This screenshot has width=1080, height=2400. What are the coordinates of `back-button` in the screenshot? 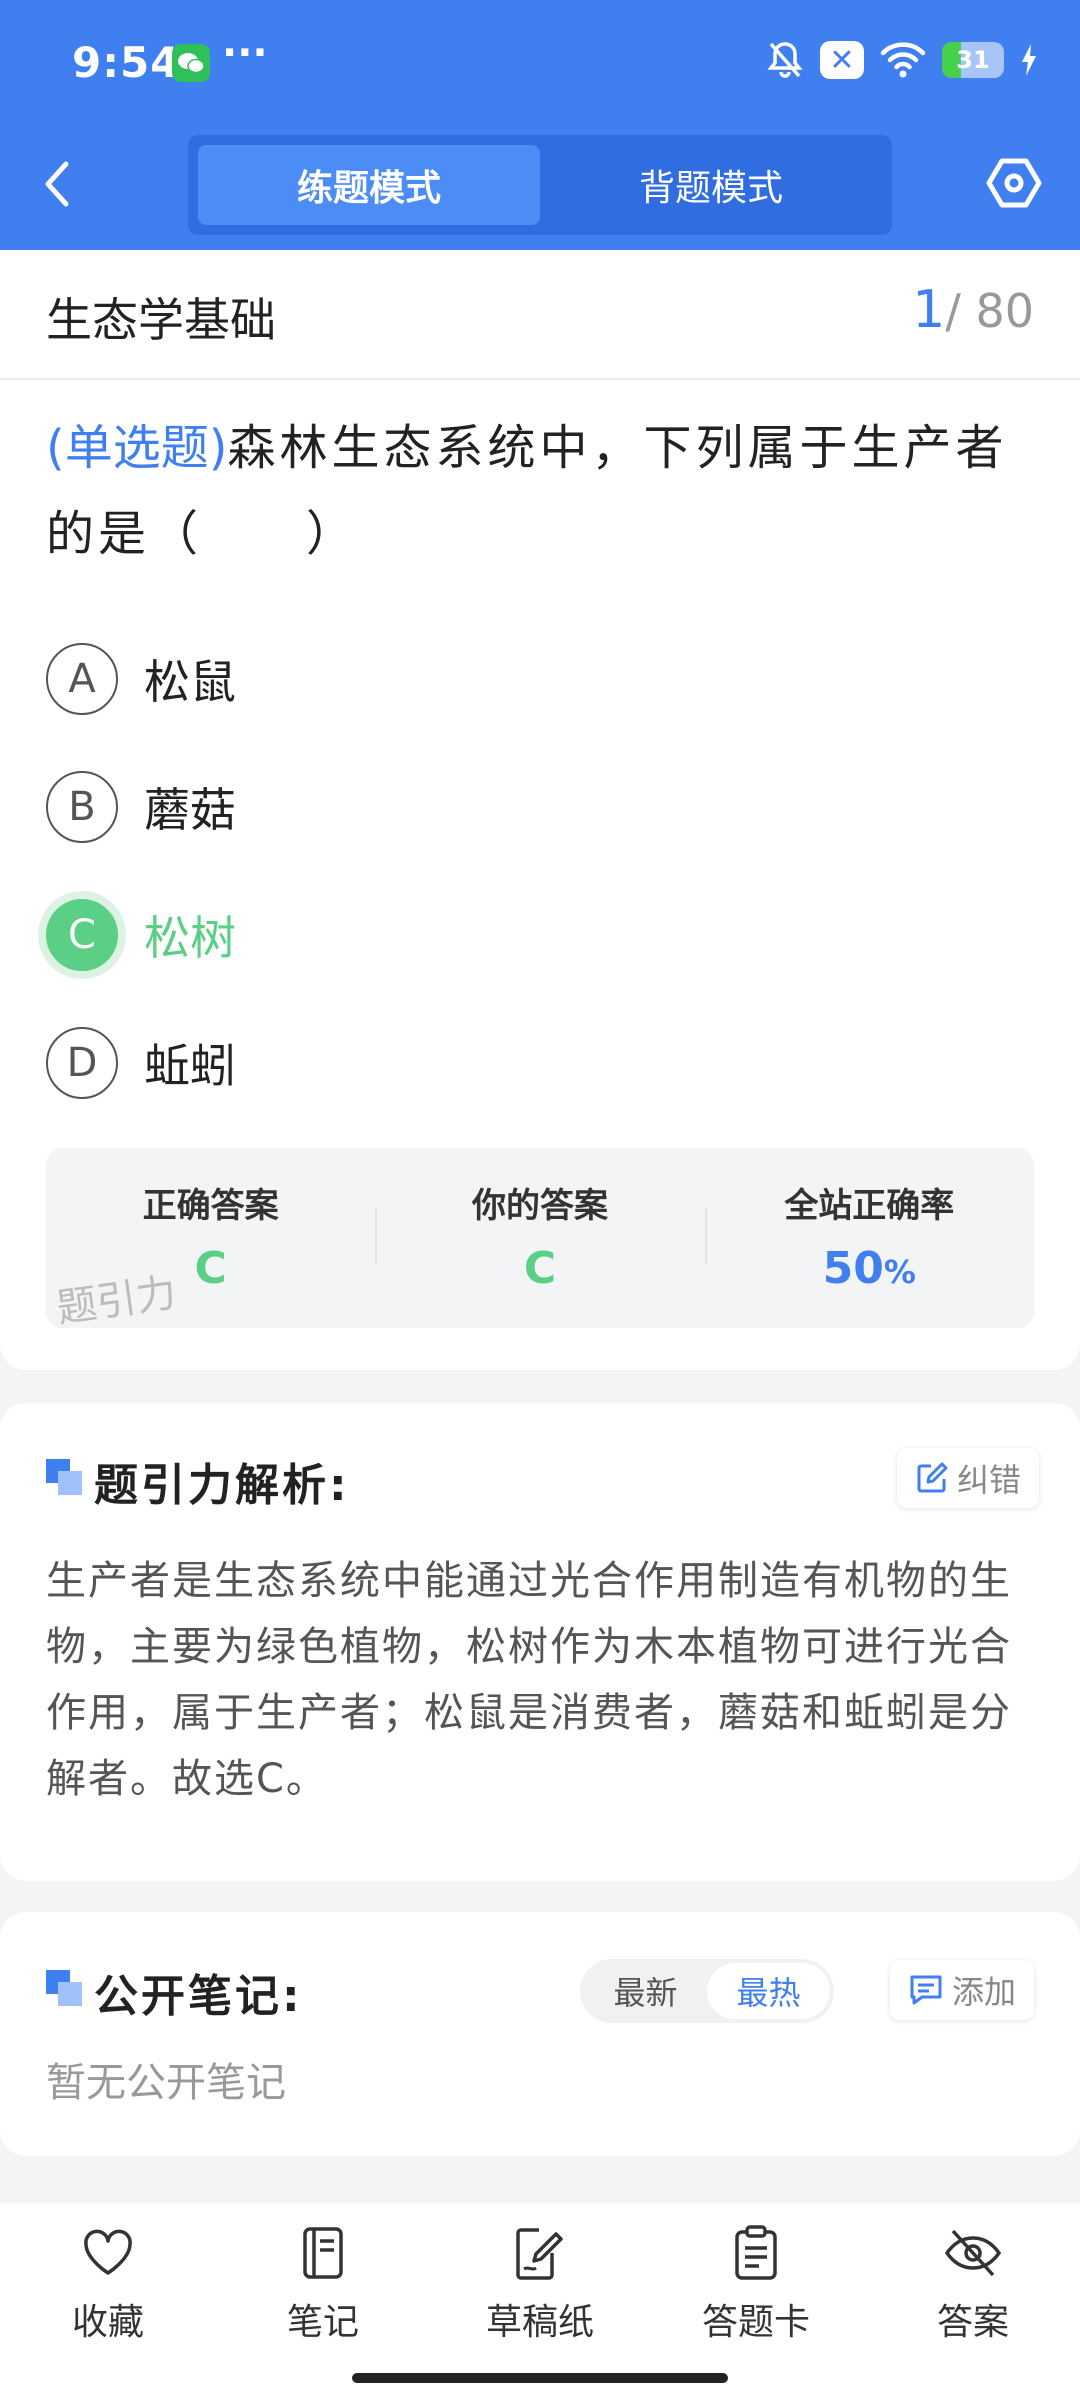 It's located at (62, 184).